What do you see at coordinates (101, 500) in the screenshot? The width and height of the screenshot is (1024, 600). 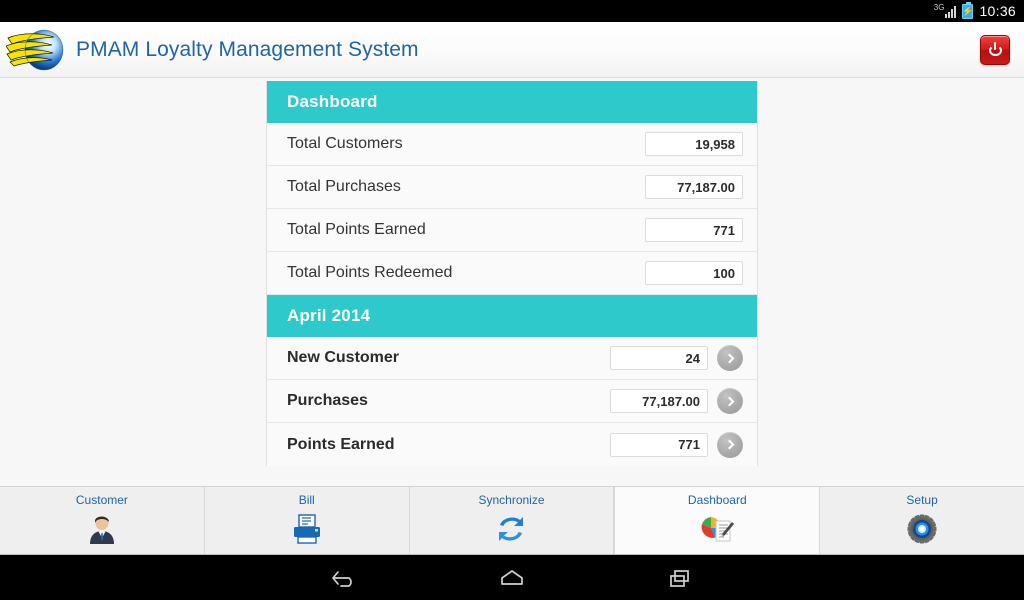 I see `tab-label: Customer` at bounding box center [101, 500].